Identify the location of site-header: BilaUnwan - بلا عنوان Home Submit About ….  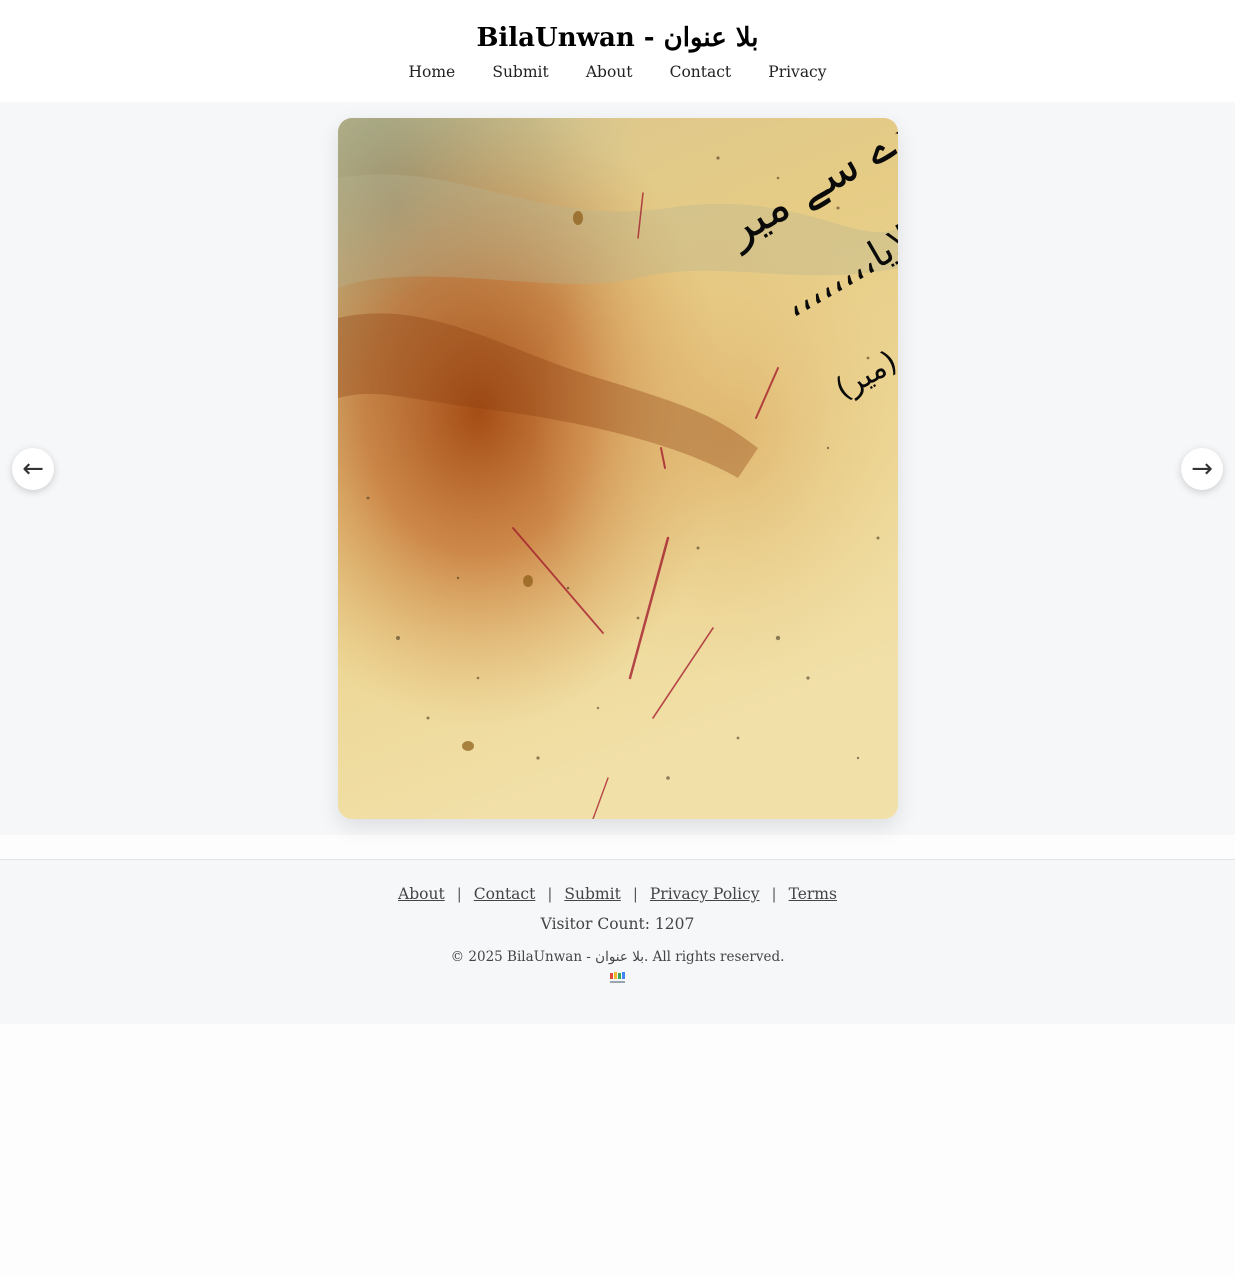
(617, 51).